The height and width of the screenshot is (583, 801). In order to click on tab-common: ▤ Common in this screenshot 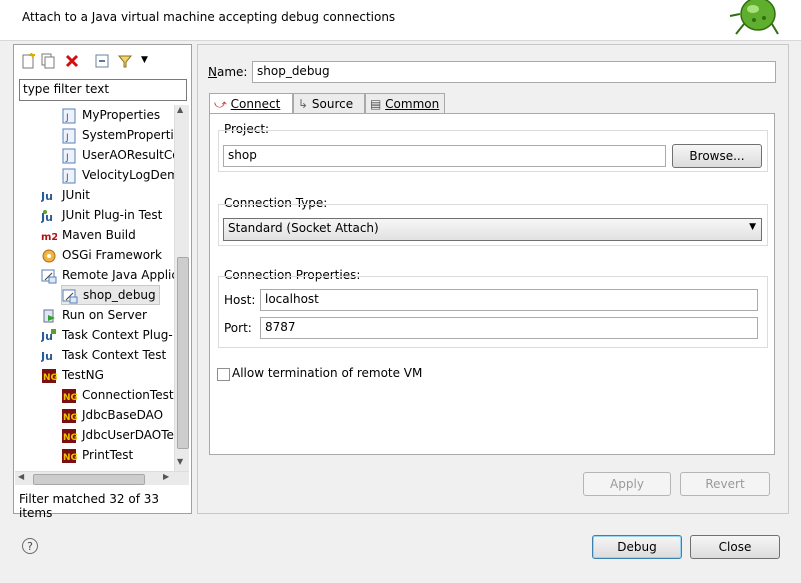, I will do `click(405, 103)`.